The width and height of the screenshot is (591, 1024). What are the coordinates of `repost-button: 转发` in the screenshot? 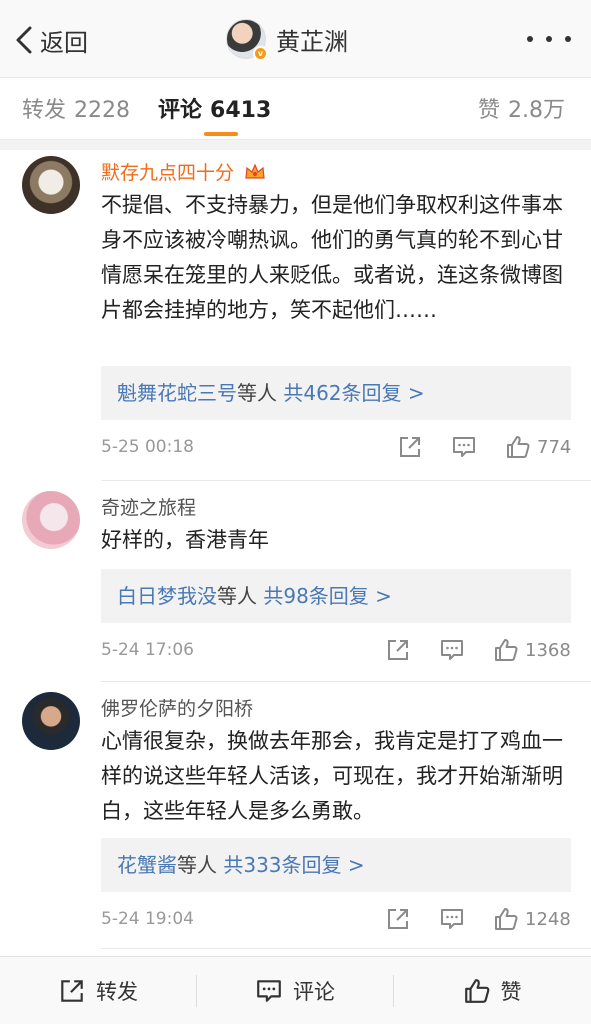 It's located at (98, 990).